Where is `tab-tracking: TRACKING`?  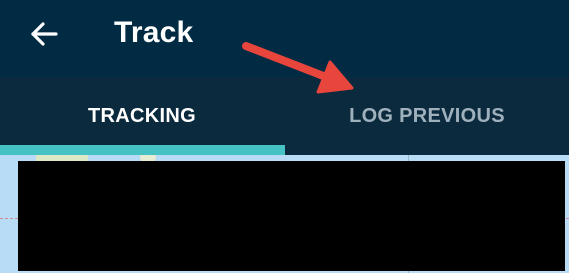
tab-tracking: TRACKING is located at coordinates (142, 116).